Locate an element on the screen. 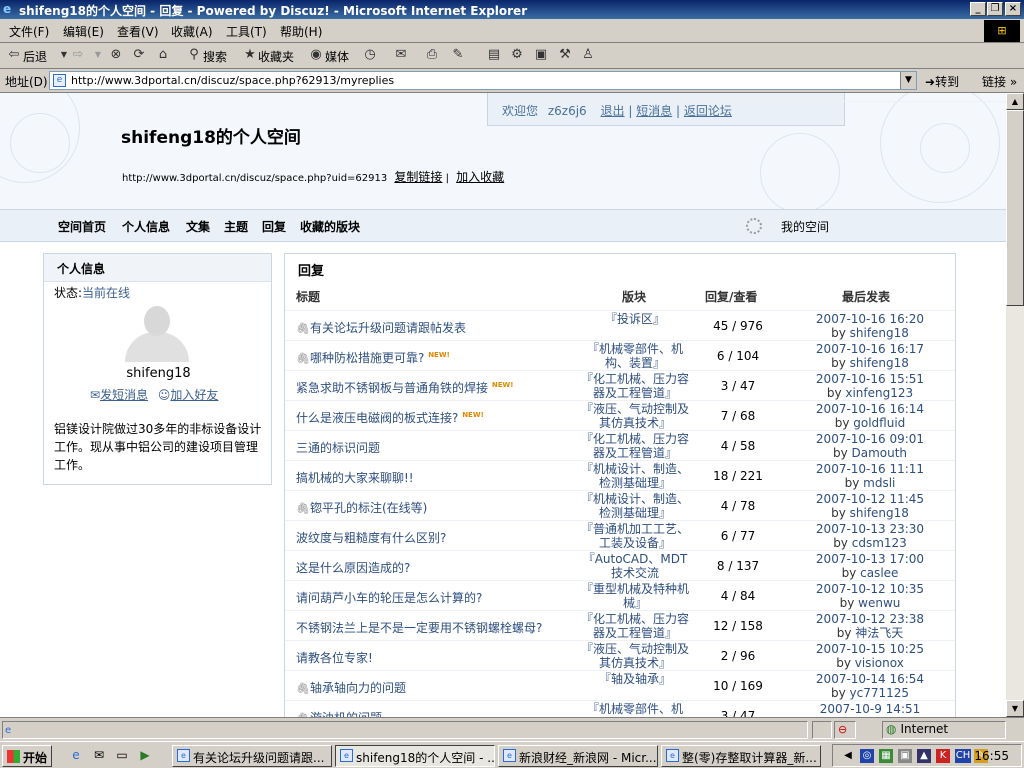 The image size is (1024, 768). forward-dropdown-icon: ▼ is located at coordinates (98, 55).